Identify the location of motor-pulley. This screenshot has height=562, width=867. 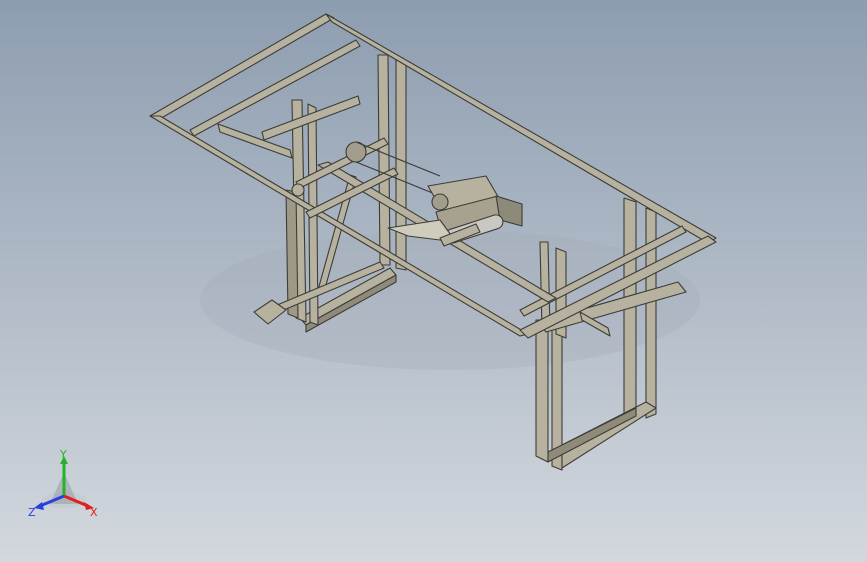
(440, 202).